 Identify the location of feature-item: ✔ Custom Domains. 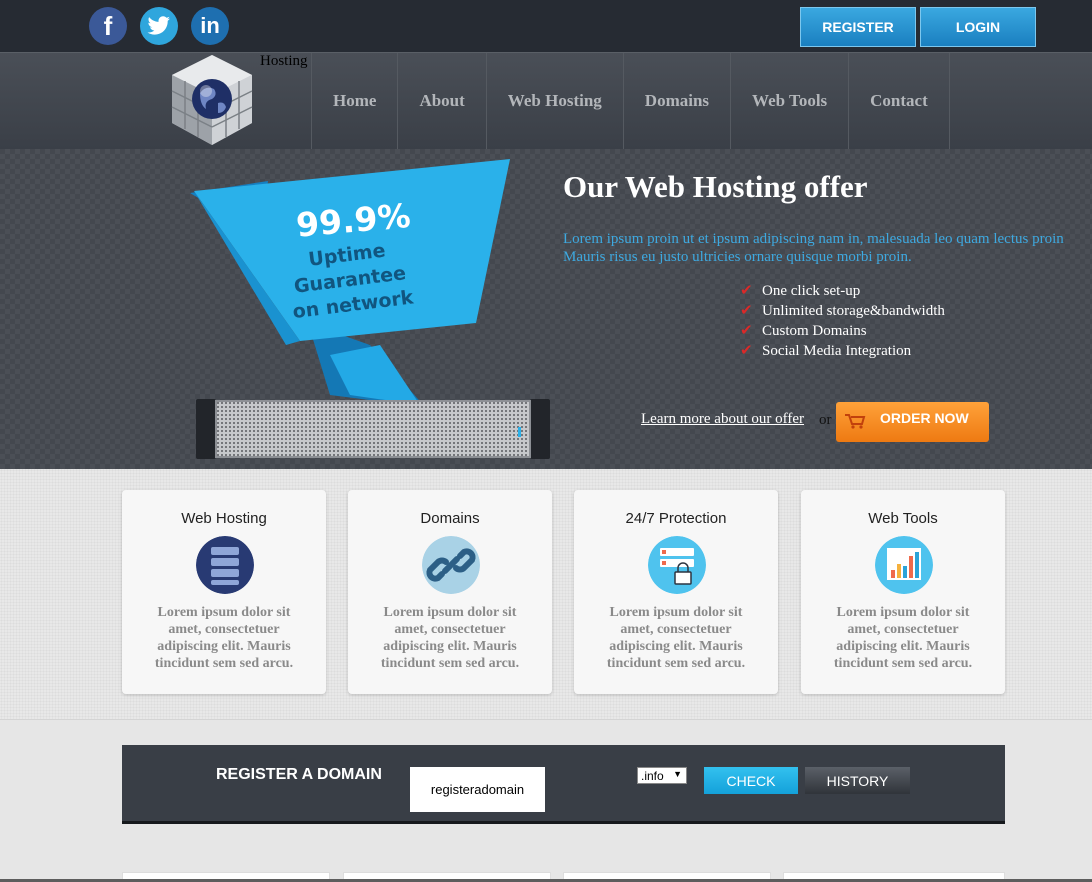
(842, 331).